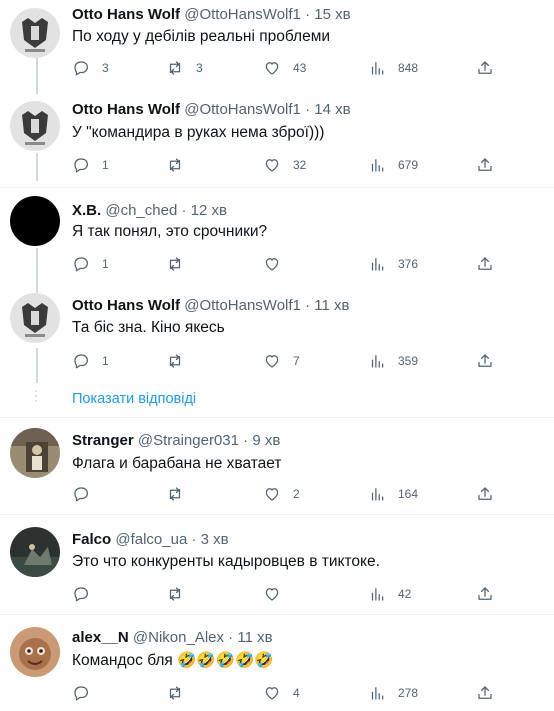  I want to click on author-handle: @Strainger031, so click(188, 440).